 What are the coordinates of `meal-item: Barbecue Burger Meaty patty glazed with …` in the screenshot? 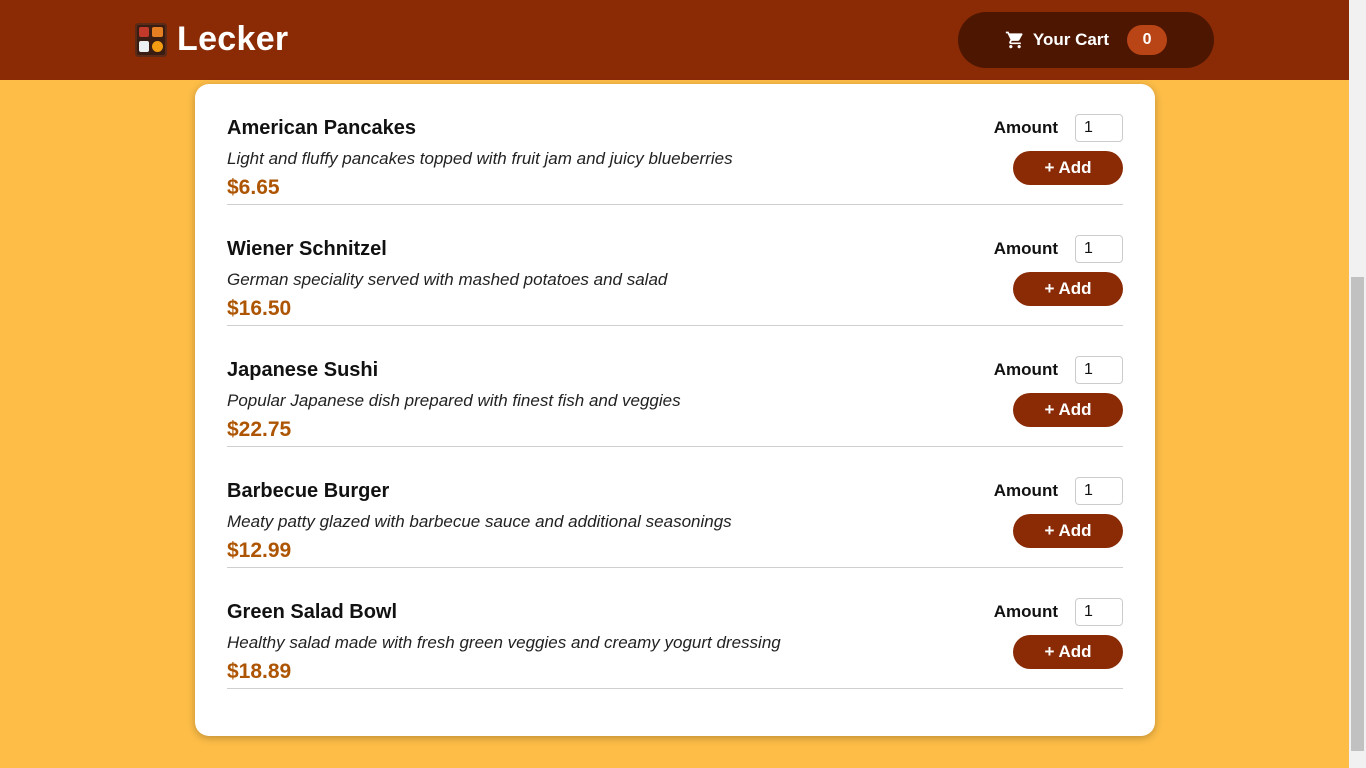 It's located at (675, 507).